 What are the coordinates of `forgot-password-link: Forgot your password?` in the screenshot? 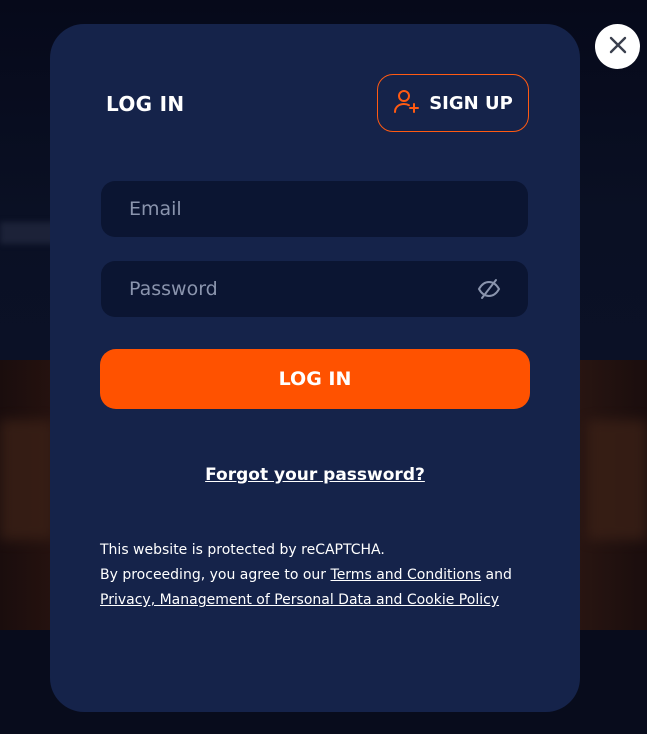 It's located at (315, 475).